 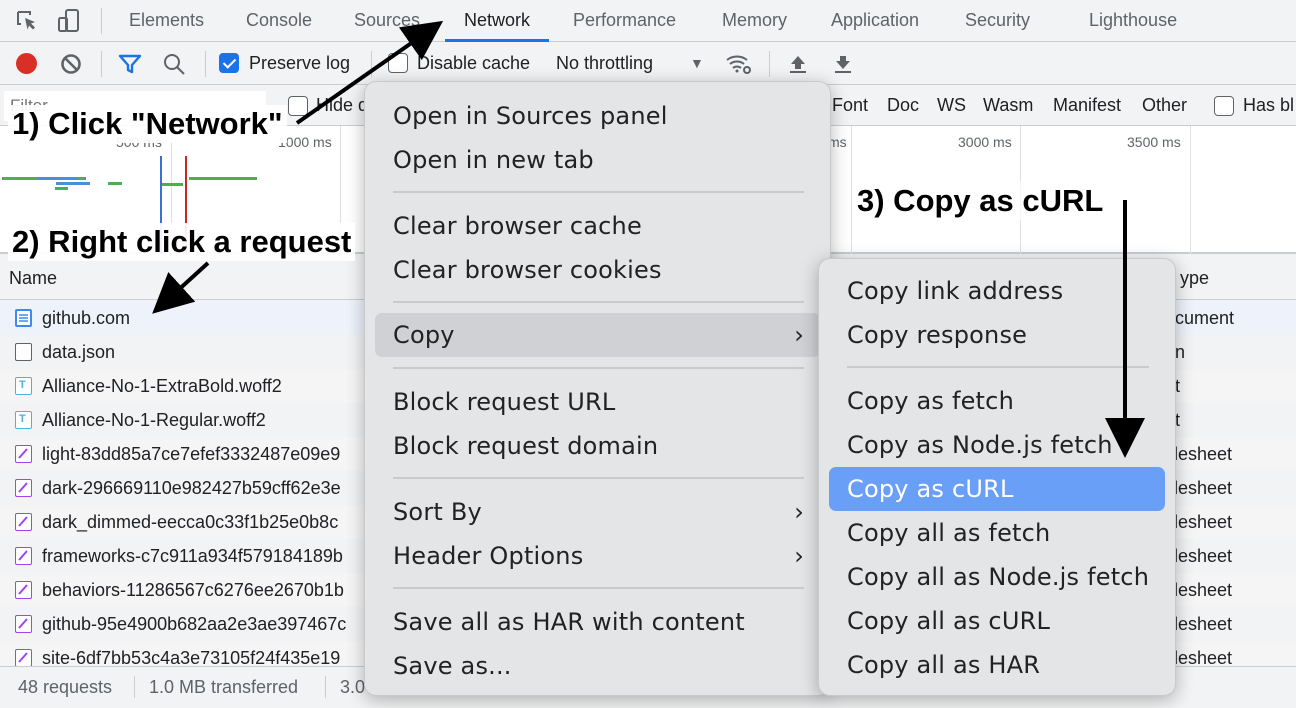 I want to click on filter-type-doc: Doc, so click(x=903, y=105).